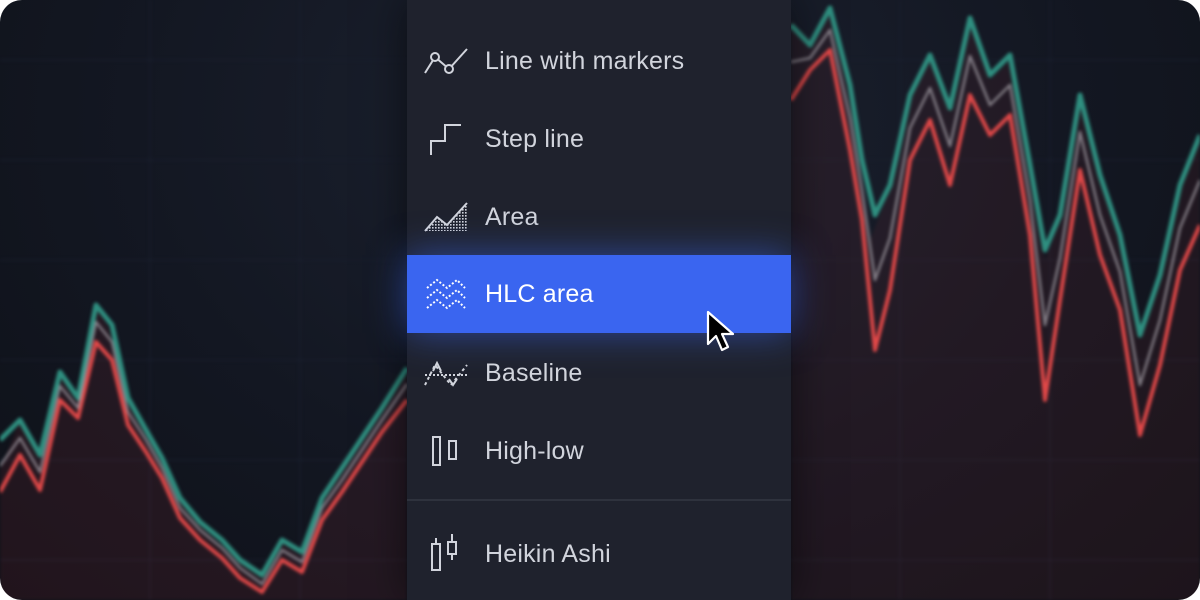  What do you see at coordinates (512, 216) in the screenshot?
I see `menu-item-label: Area` at bounding box center [512, 216].